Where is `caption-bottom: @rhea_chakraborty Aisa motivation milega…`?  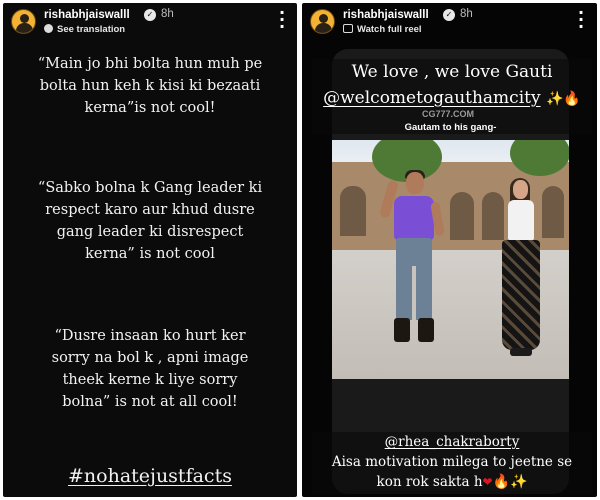
caption-bottom: @rhea_chakraborty Aisa motivation milega… is located at coordinates (452, 462).